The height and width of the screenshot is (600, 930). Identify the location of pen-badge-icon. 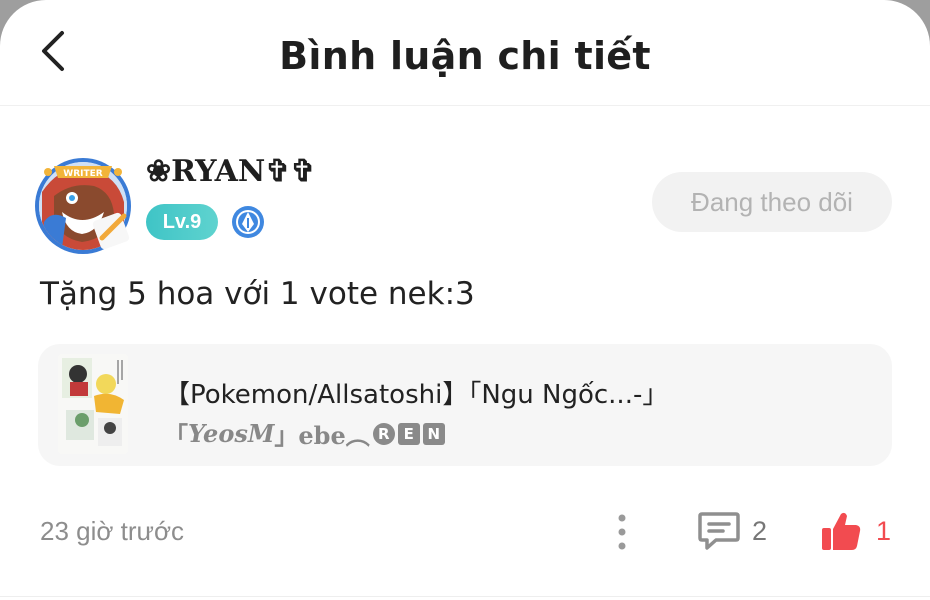
(248, 222).